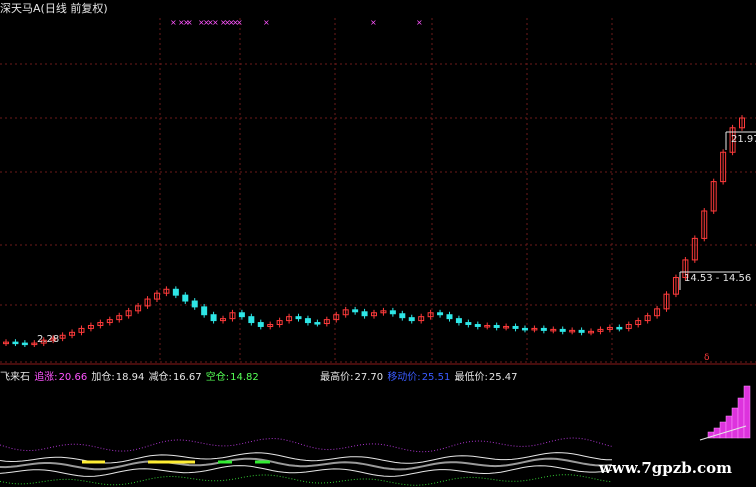  I want to click on indicator-name: 飞来石, so click(15, 377).